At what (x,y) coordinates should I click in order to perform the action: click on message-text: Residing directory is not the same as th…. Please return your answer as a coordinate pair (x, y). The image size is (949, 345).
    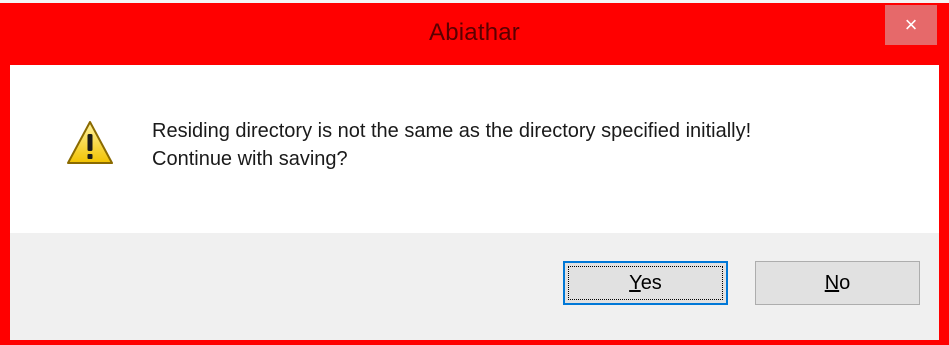
    Looking at the image, I should click on (451, 145).